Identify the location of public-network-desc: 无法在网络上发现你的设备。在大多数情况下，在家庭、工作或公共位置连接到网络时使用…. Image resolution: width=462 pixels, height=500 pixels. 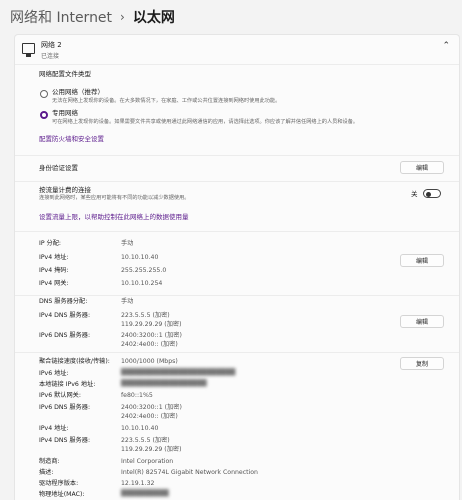
(166, 101).